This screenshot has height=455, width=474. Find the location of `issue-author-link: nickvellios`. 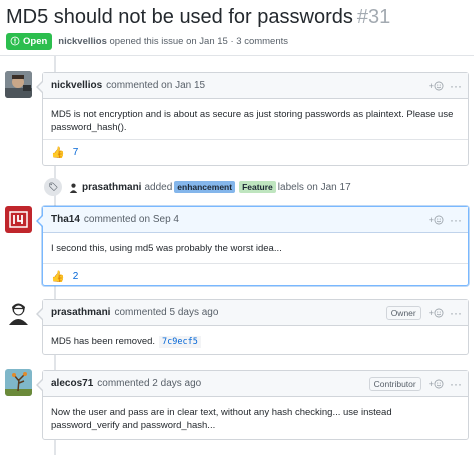

issue-author-link: nickvellios is located at coordinates (82, 41).